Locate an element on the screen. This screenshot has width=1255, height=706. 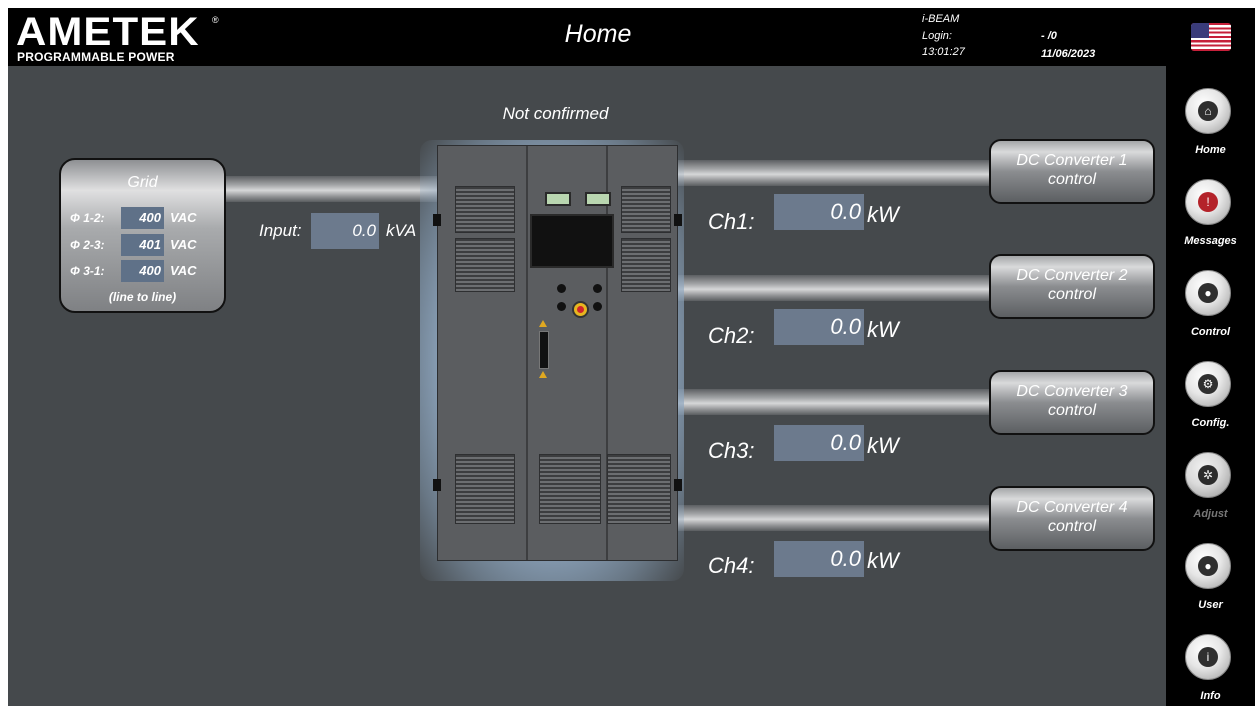
phase-31-value: 400 is located at coordinates (142, 271).